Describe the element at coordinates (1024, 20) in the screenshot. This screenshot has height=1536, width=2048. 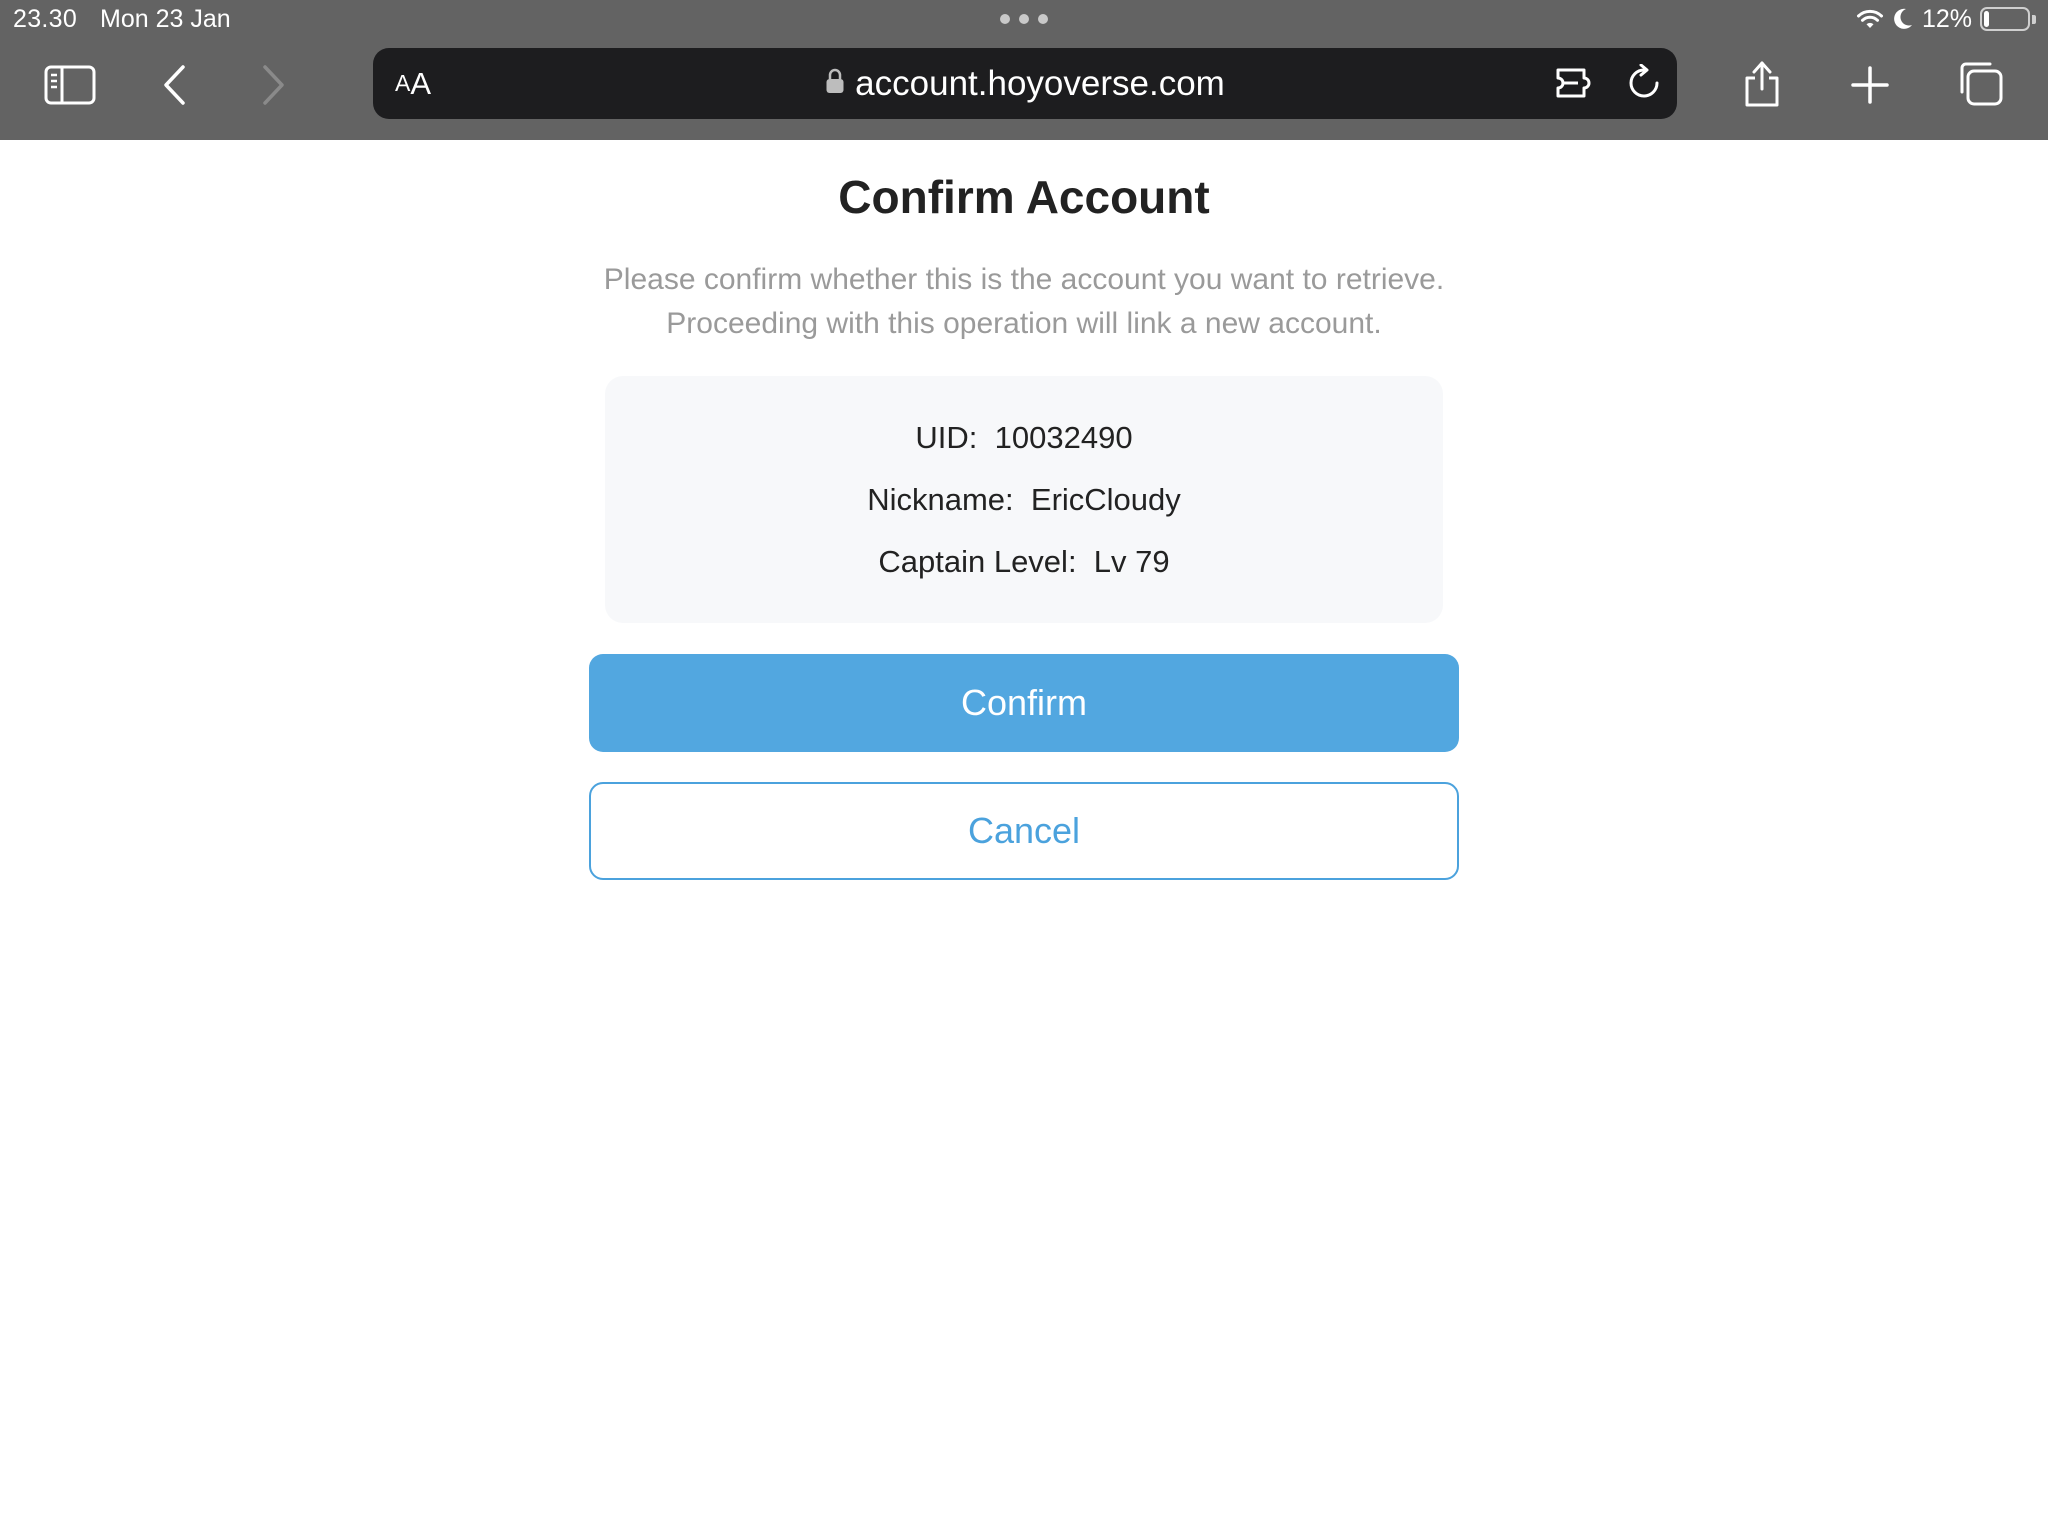
I see `multitasking-dots-icon` at that location.